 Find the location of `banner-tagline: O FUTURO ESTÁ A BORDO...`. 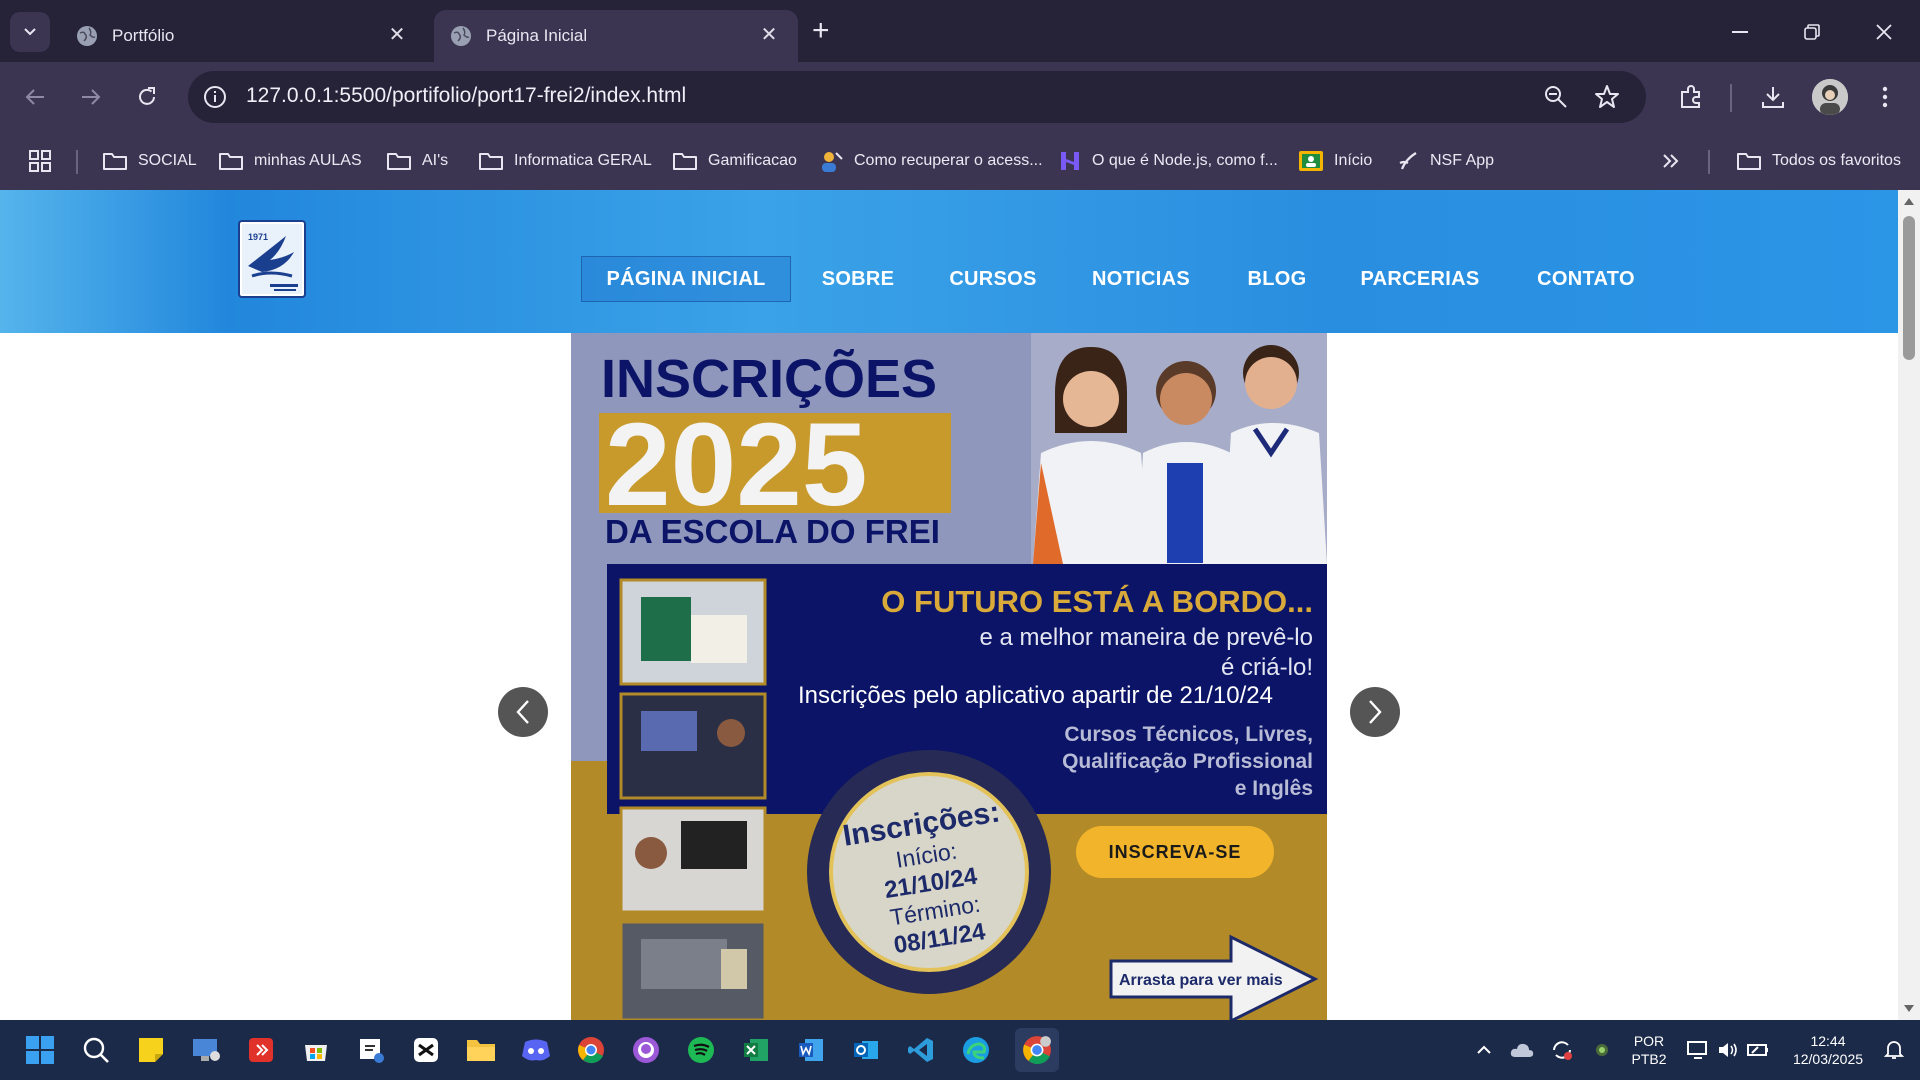

banner-tagline: O FUTURO ESTÁ A BORDO... is located at coordinates (1097, 601).